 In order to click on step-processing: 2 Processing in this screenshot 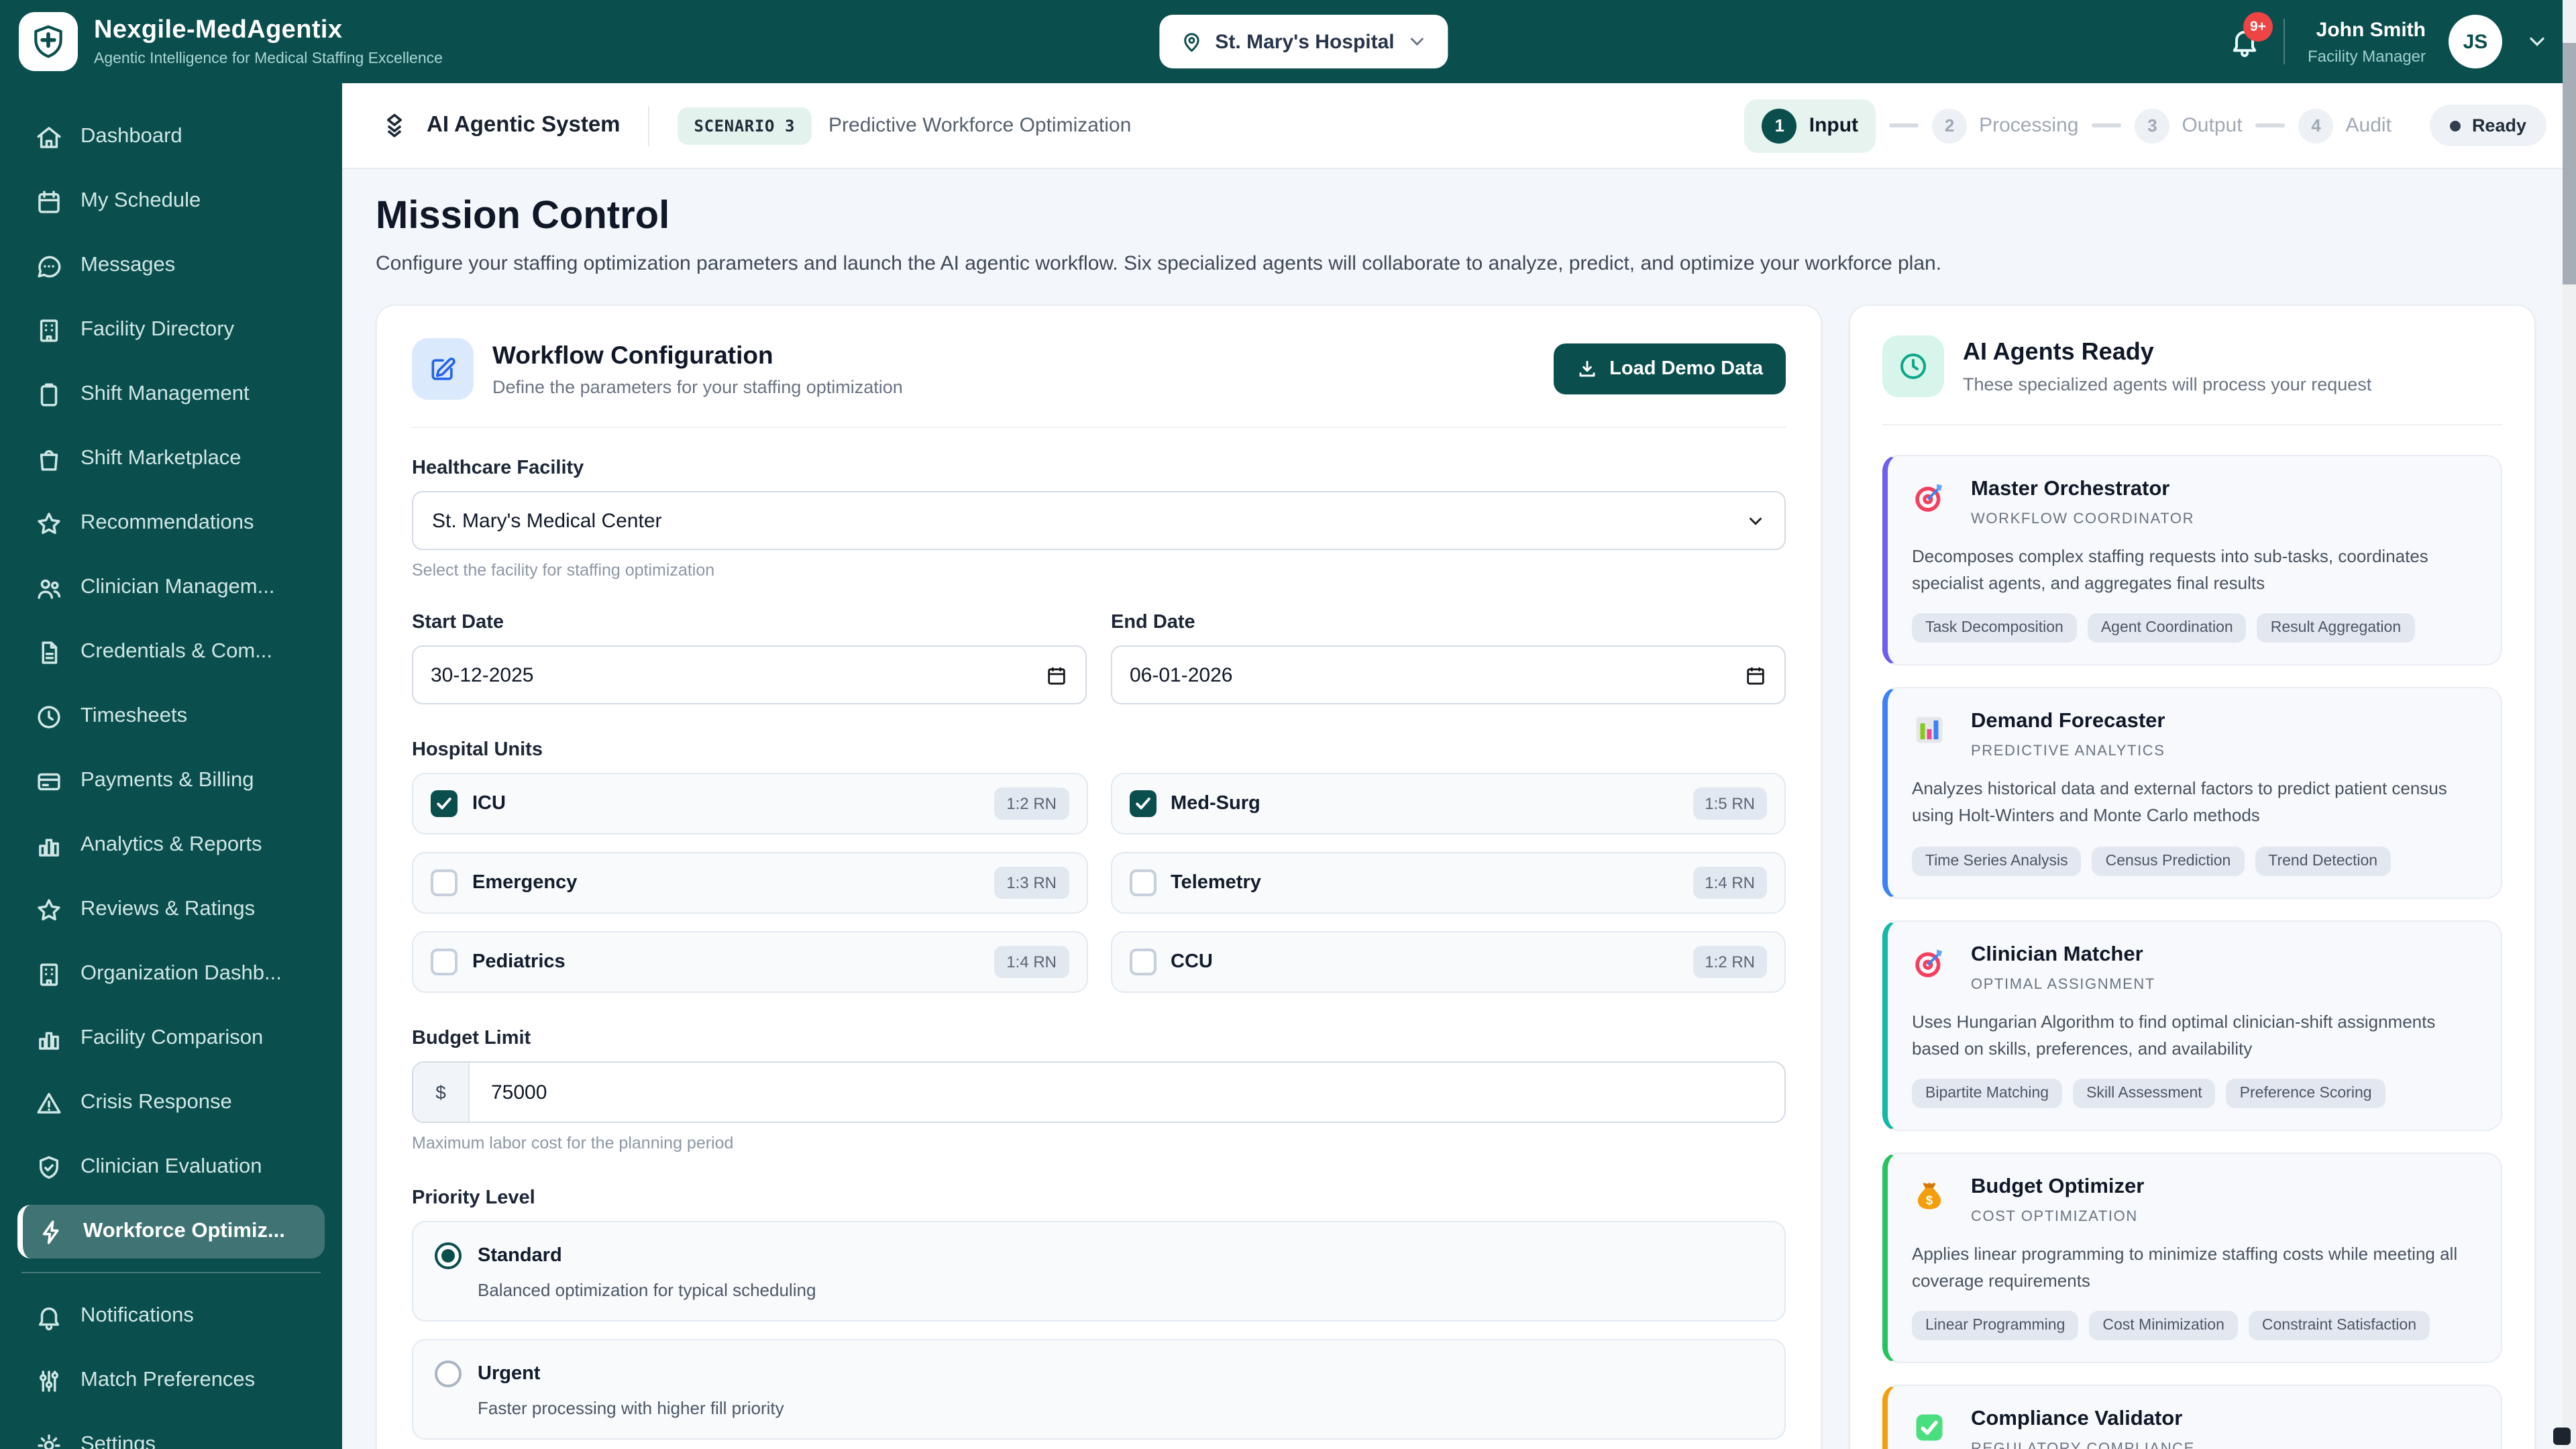, I will do `click(2005, 125)`.